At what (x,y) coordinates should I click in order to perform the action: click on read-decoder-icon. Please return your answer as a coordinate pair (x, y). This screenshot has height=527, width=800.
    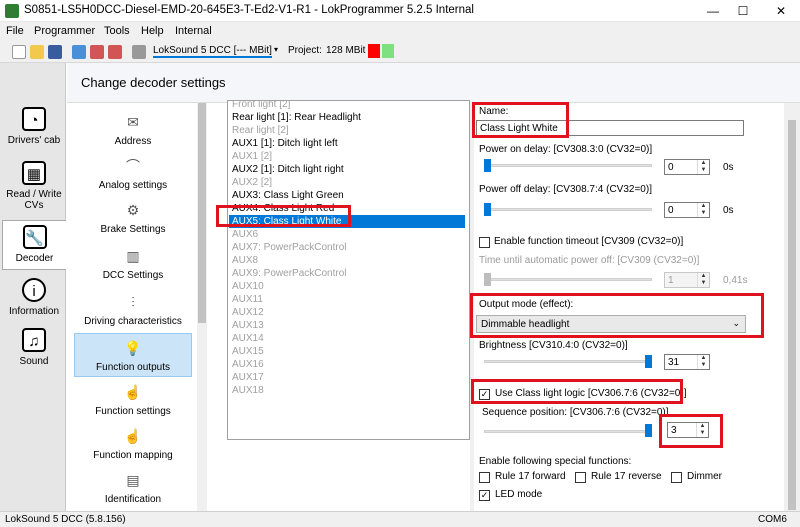
    Looking at the image, I should click on (79, 52).